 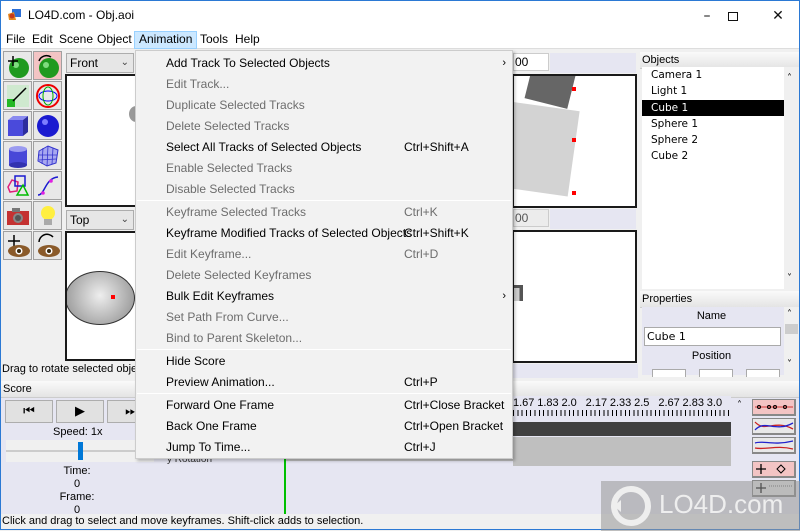 I want to click on light-tool, so click(x=47, y=215).